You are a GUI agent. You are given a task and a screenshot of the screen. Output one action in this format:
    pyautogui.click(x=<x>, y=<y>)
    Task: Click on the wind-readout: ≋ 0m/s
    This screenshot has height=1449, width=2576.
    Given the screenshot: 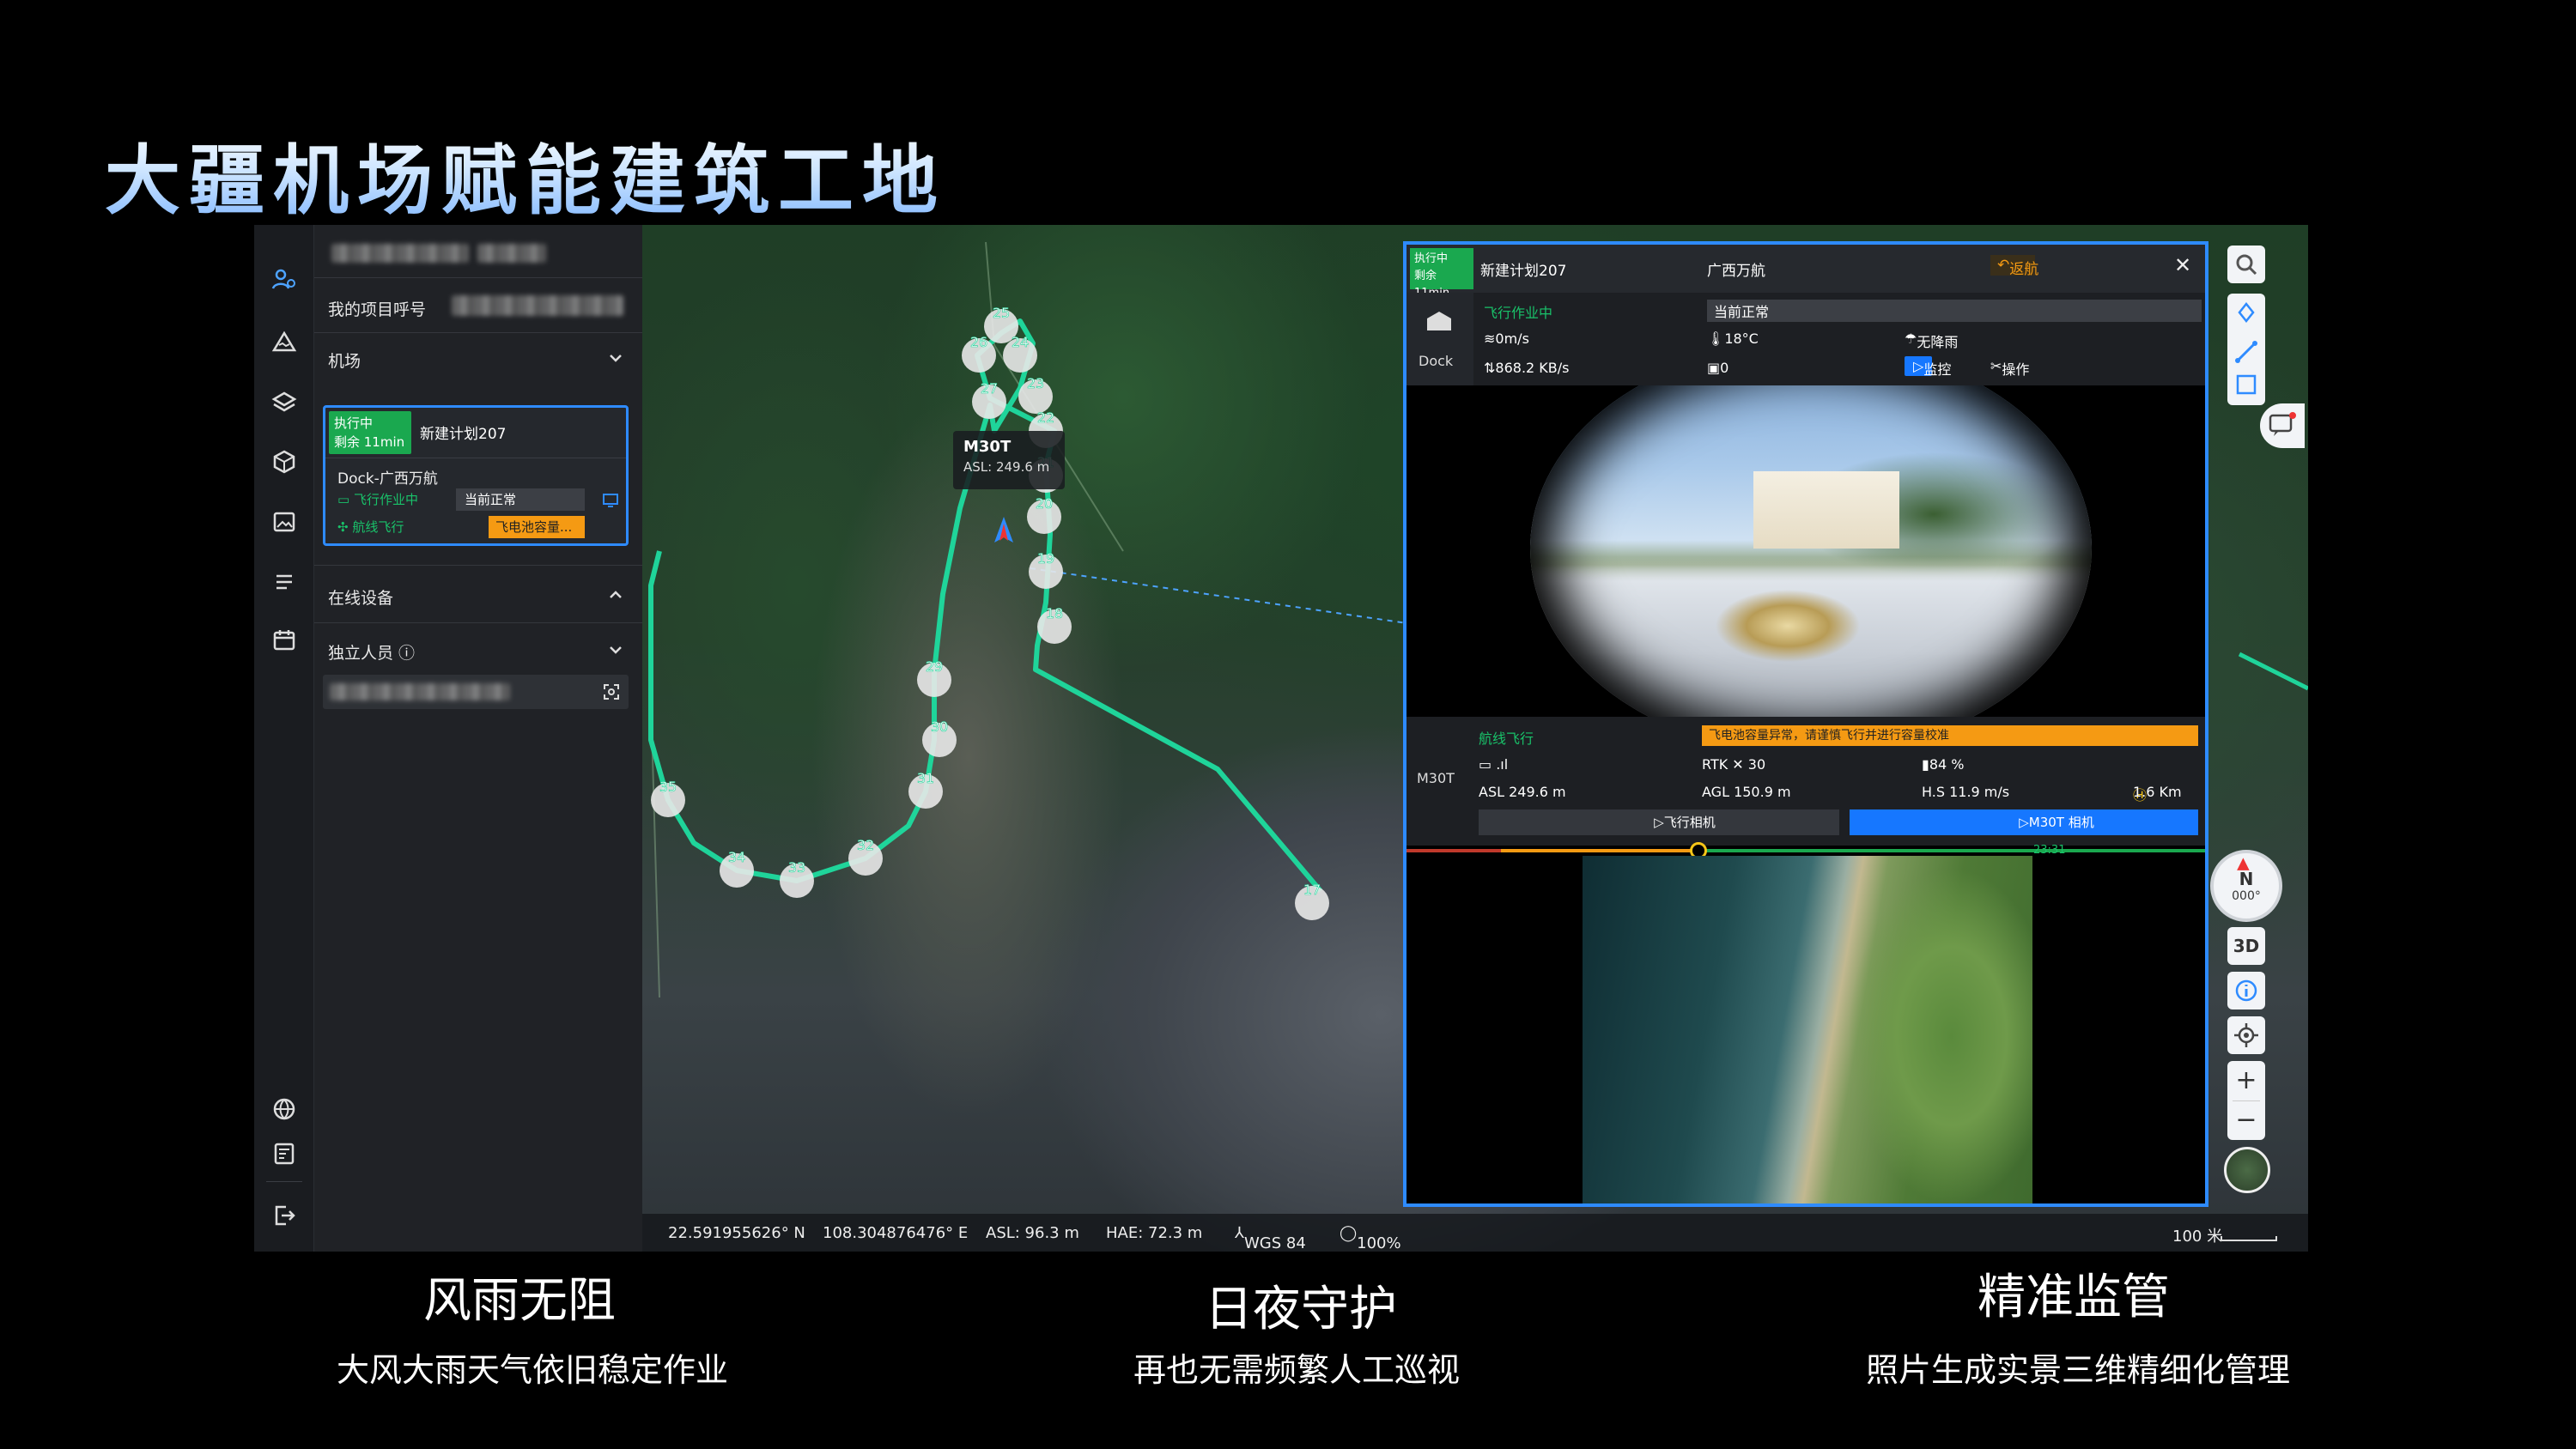 What is the action you would take?
    pyautogui.click(x=1506, y=338)
    